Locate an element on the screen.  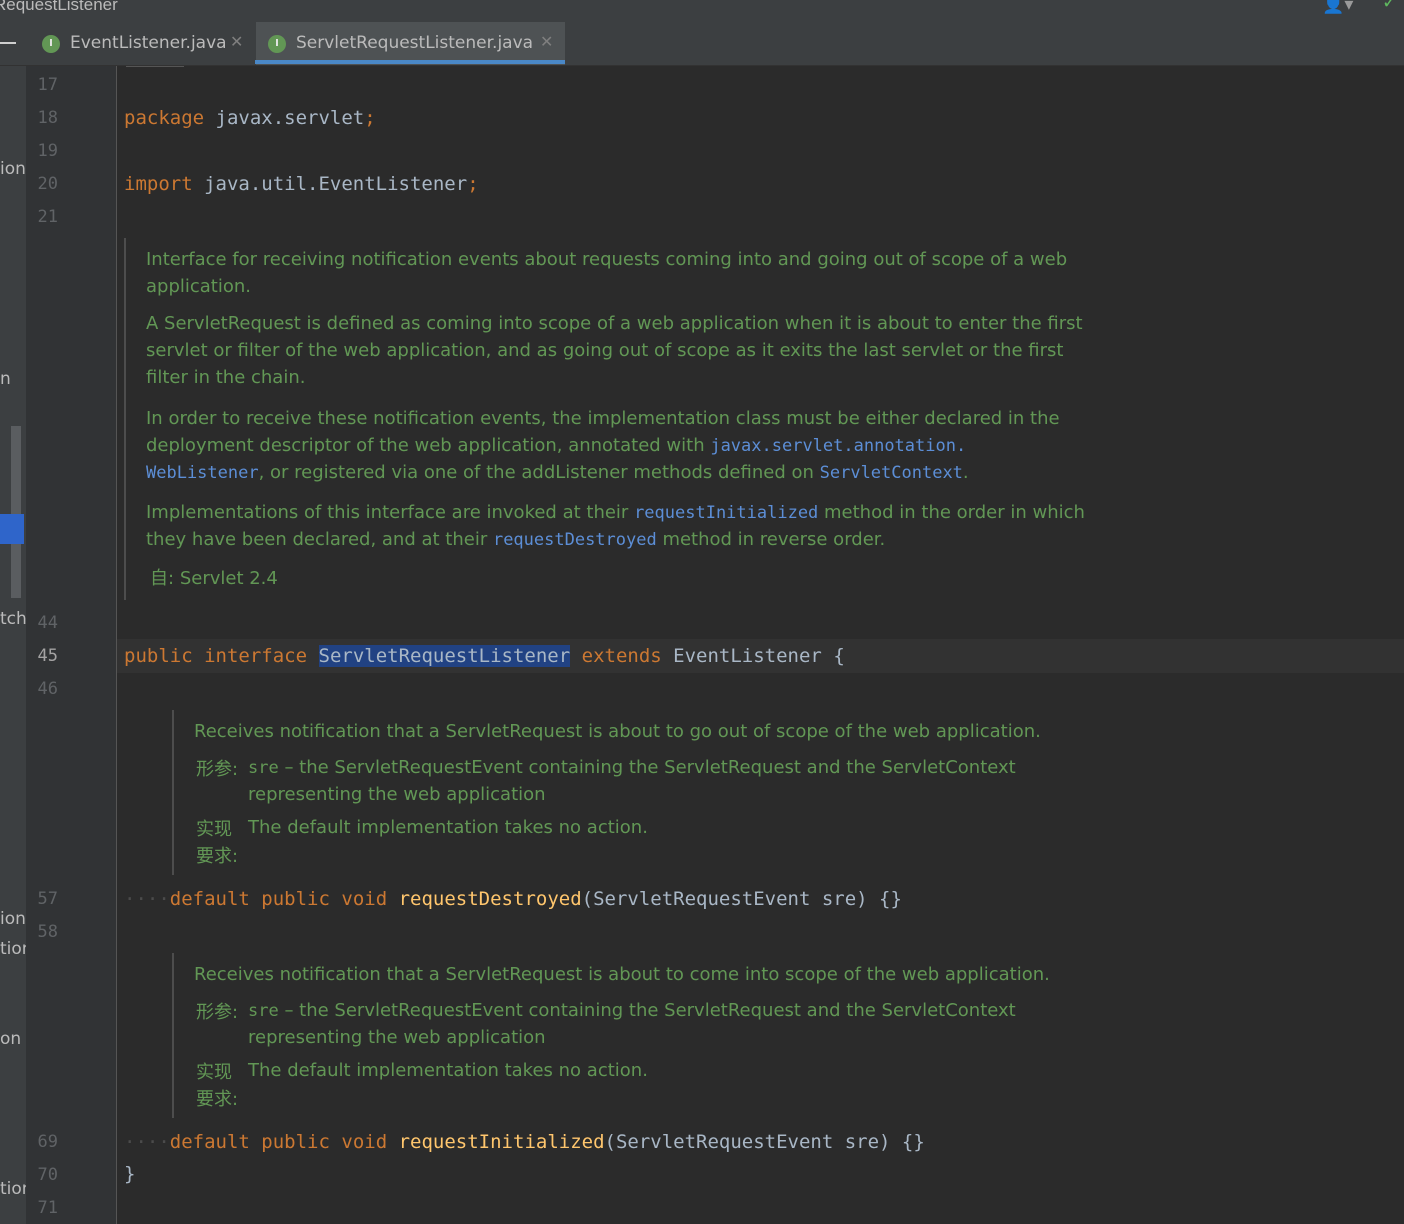
tab-servletrequestlistener: I ServletRequestListener.java ✕ is located at coordinates (410, 43).